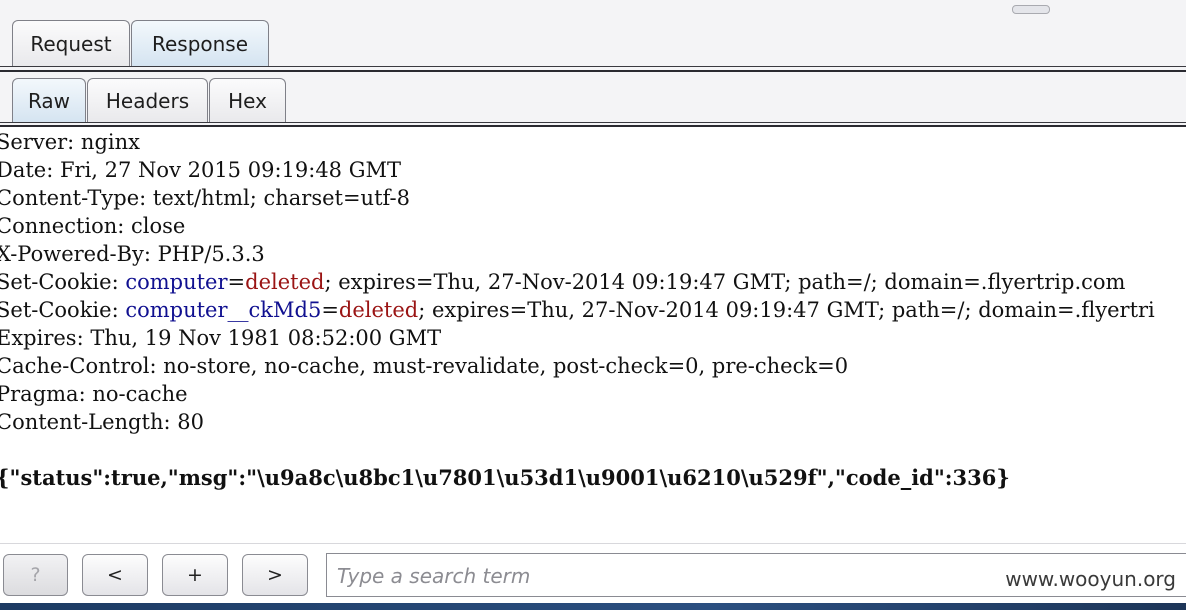 This screenshot has width=1186, height=610. Describe the element at coordinates (637, 576) in the screenshot. I see `search-input` at that location.